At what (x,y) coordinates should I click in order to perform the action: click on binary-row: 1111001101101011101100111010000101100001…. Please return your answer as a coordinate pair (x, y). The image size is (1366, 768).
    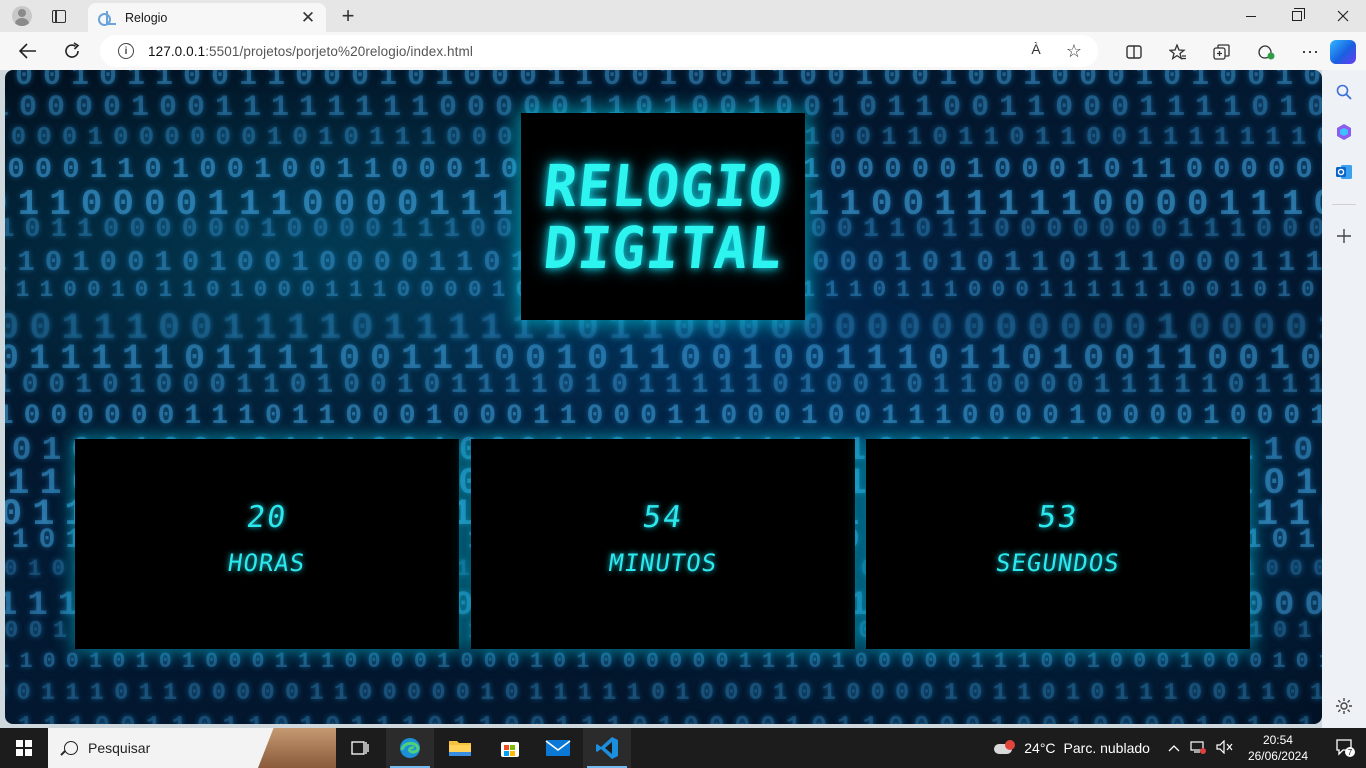
    Looking at the image, I should click on (663, 717).